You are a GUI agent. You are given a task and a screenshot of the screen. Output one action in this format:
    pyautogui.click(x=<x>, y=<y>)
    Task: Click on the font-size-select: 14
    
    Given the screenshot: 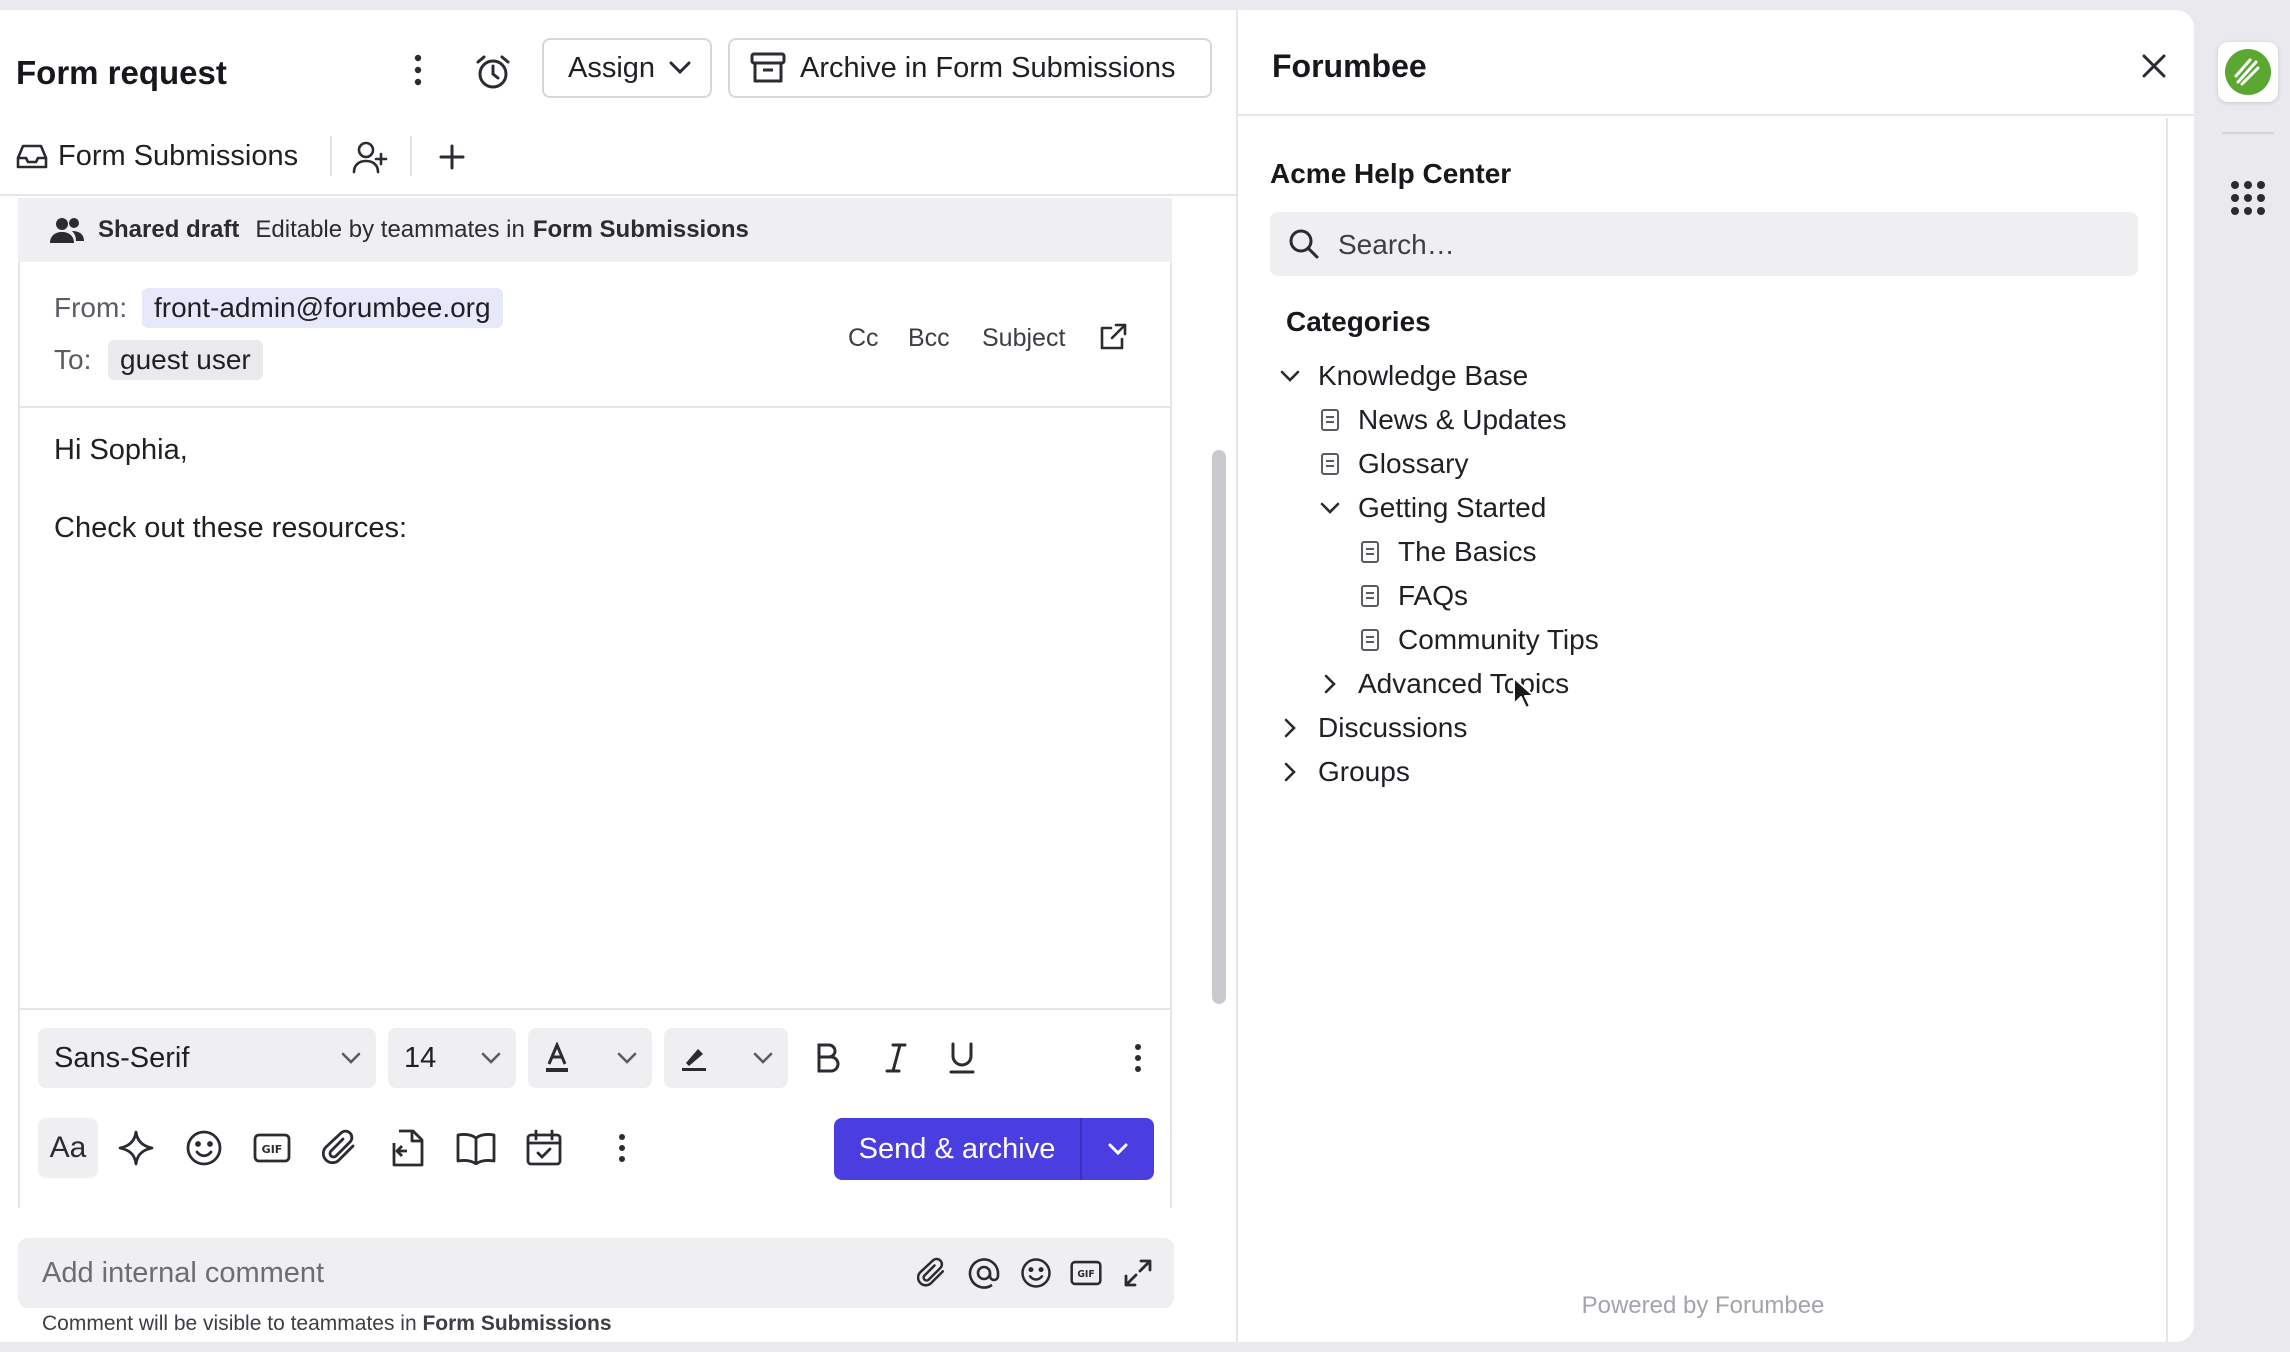 What is the action you would take?
    pyautogui.click(x=452, y=1058)
    